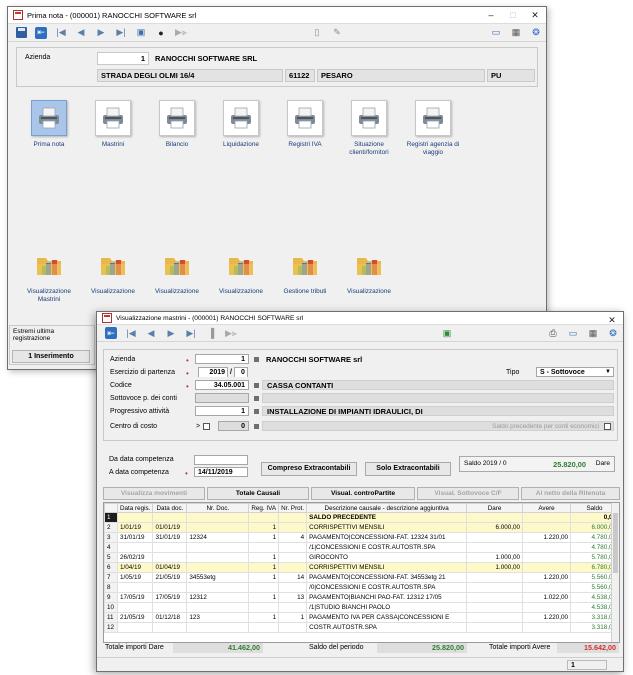 The image size is (633, 675). Describe the element at coordinates (111, 508) in the screenshot. I see `column-header` at that location.